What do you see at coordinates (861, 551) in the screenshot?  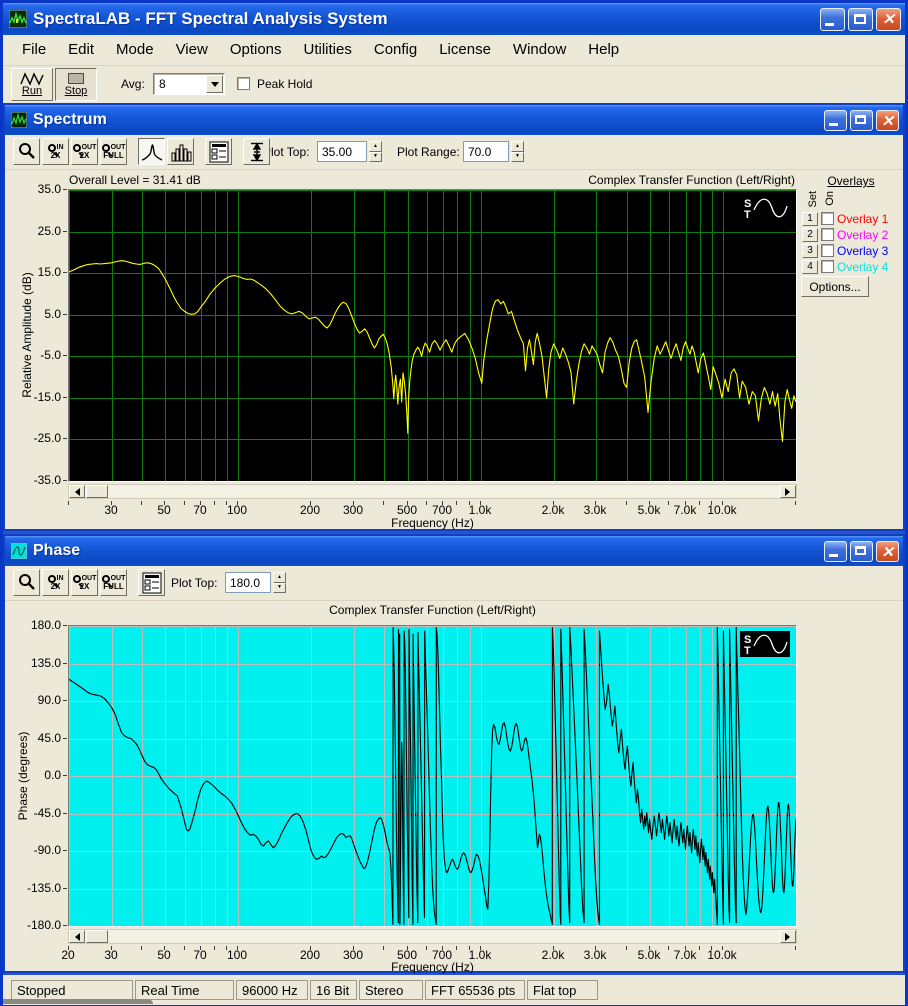 I see `phase-maximize-button` at bounding box center [861, 551].